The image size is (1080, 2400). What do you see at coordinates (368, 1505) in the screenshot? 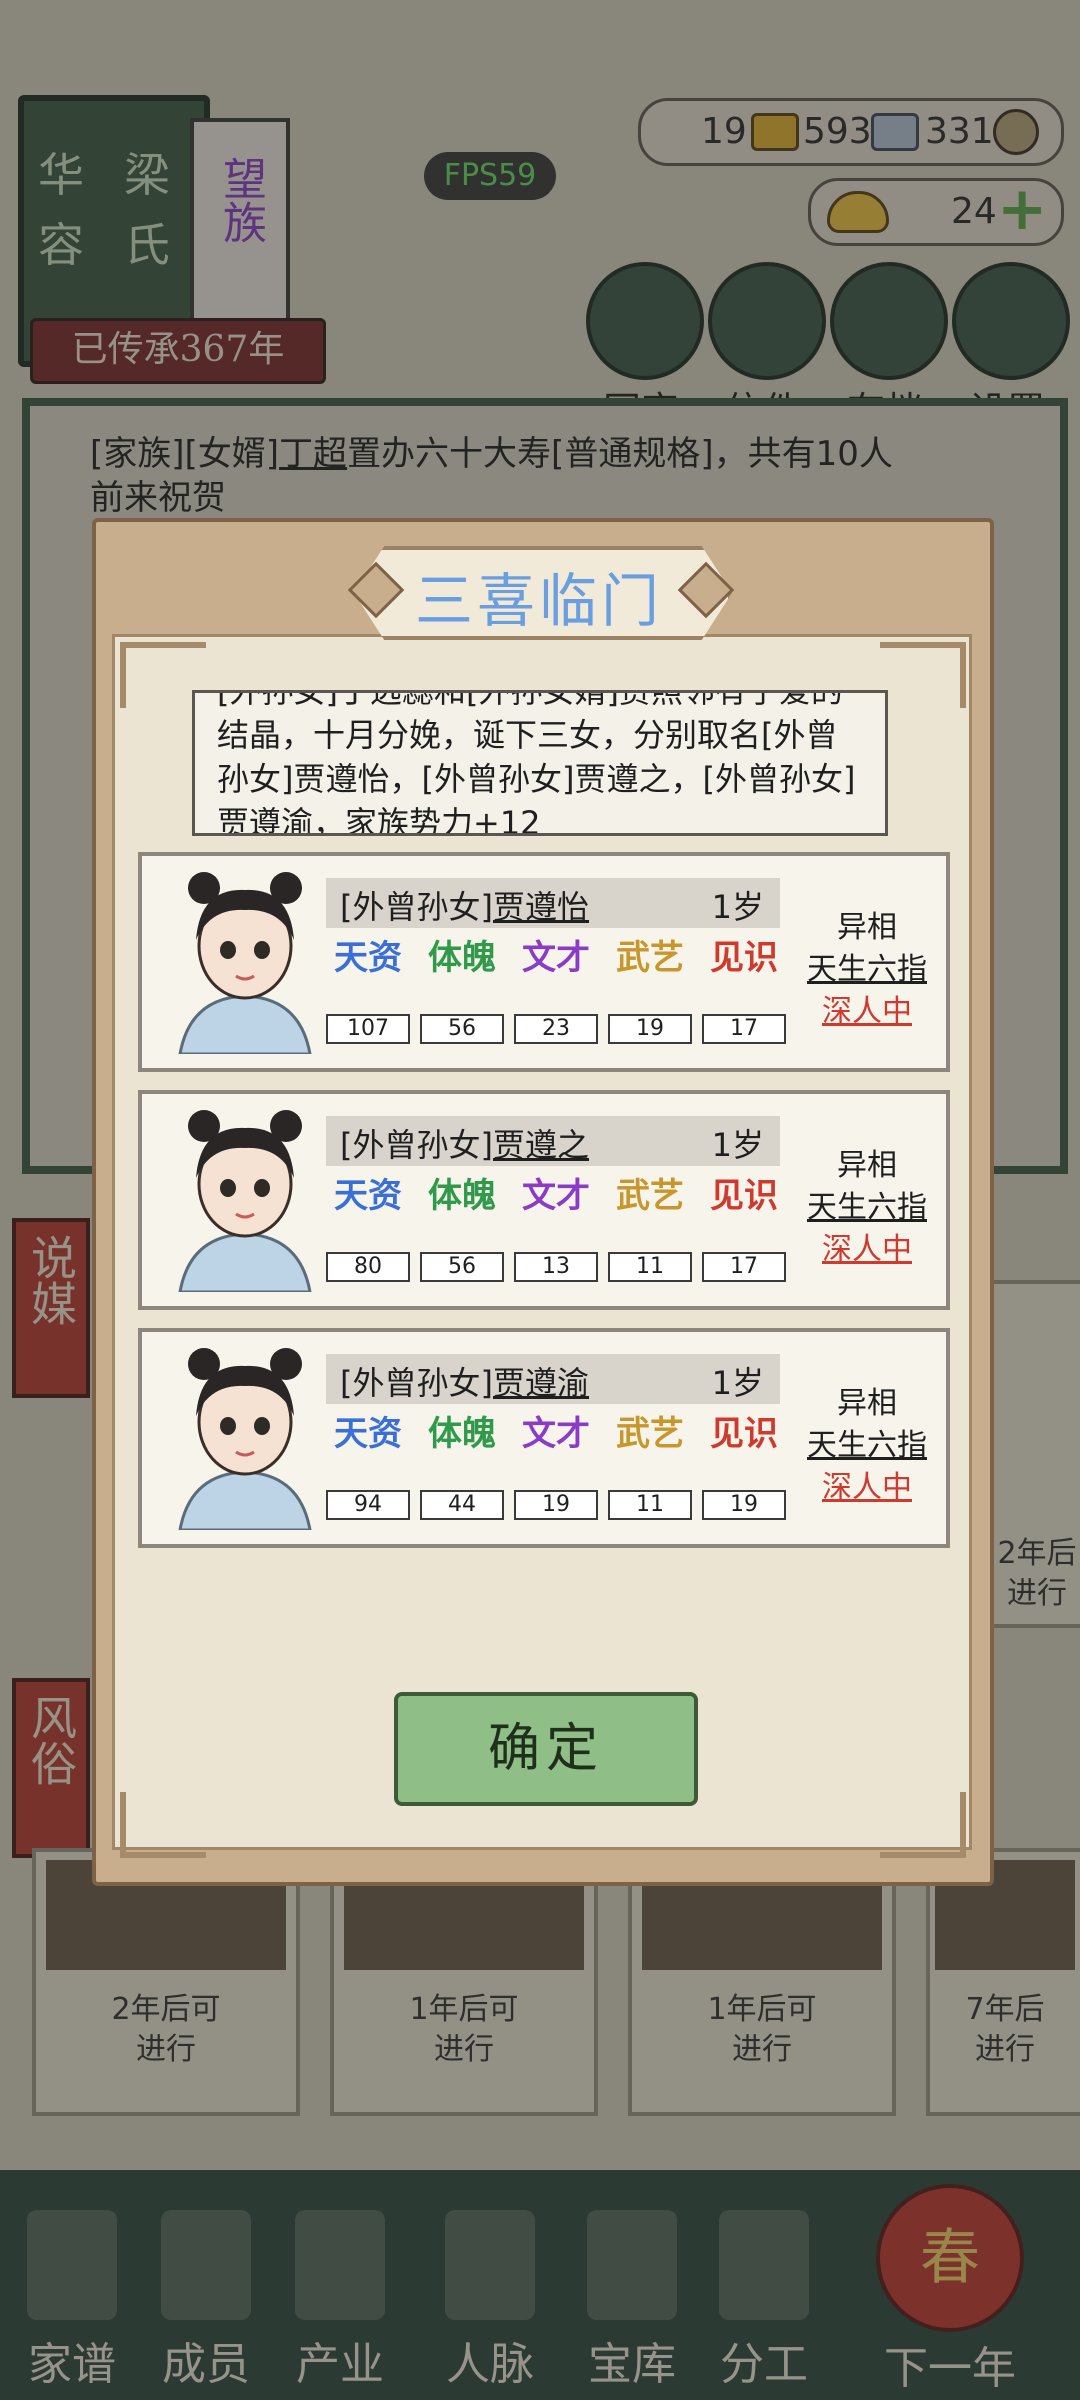
I see `stat-value: 94` at bounding box center [368, 1505].